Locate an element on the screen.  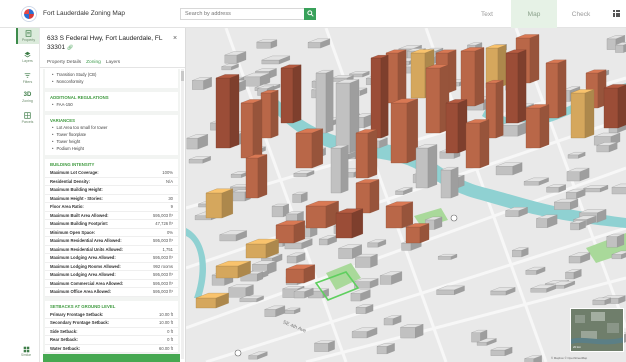
section-title: SETBACKS AT GROUND LEVEL is located at coordinates (83, 306).